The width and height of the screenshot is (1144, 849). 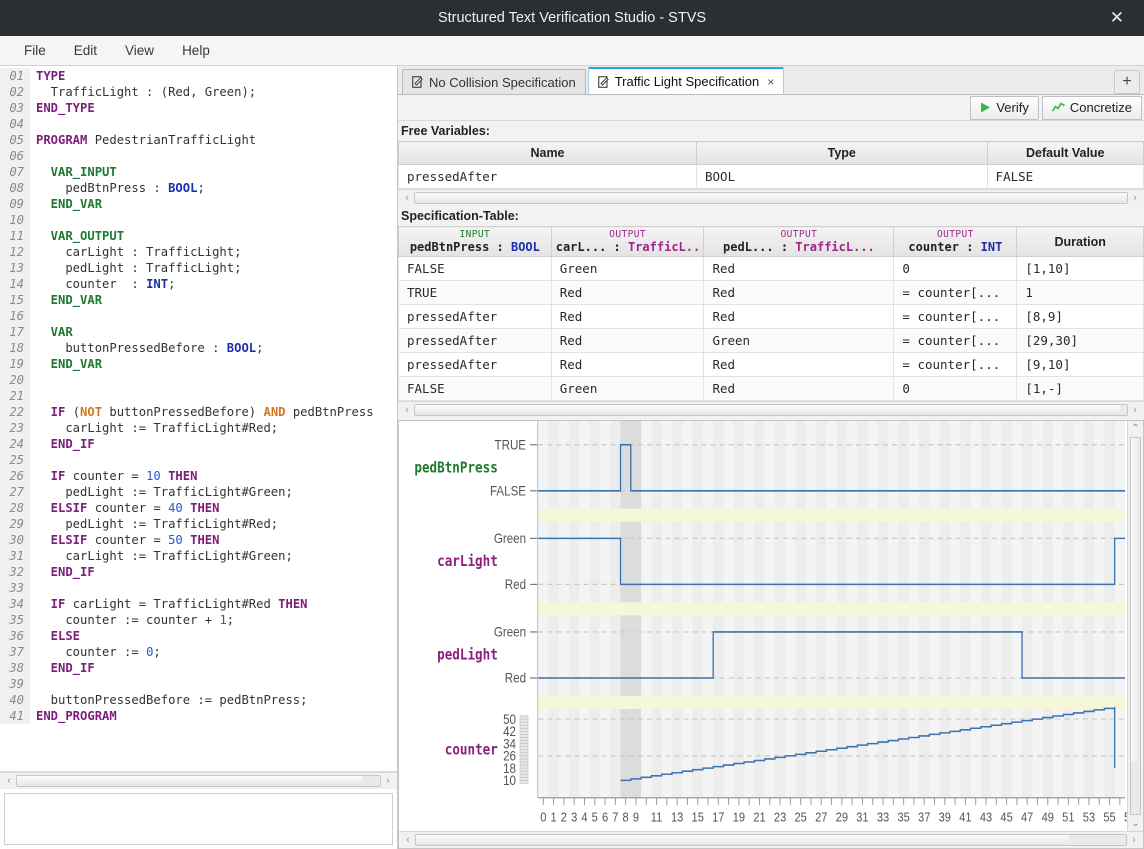 I want to click on menu-view: View, so click(x=139, y=50).